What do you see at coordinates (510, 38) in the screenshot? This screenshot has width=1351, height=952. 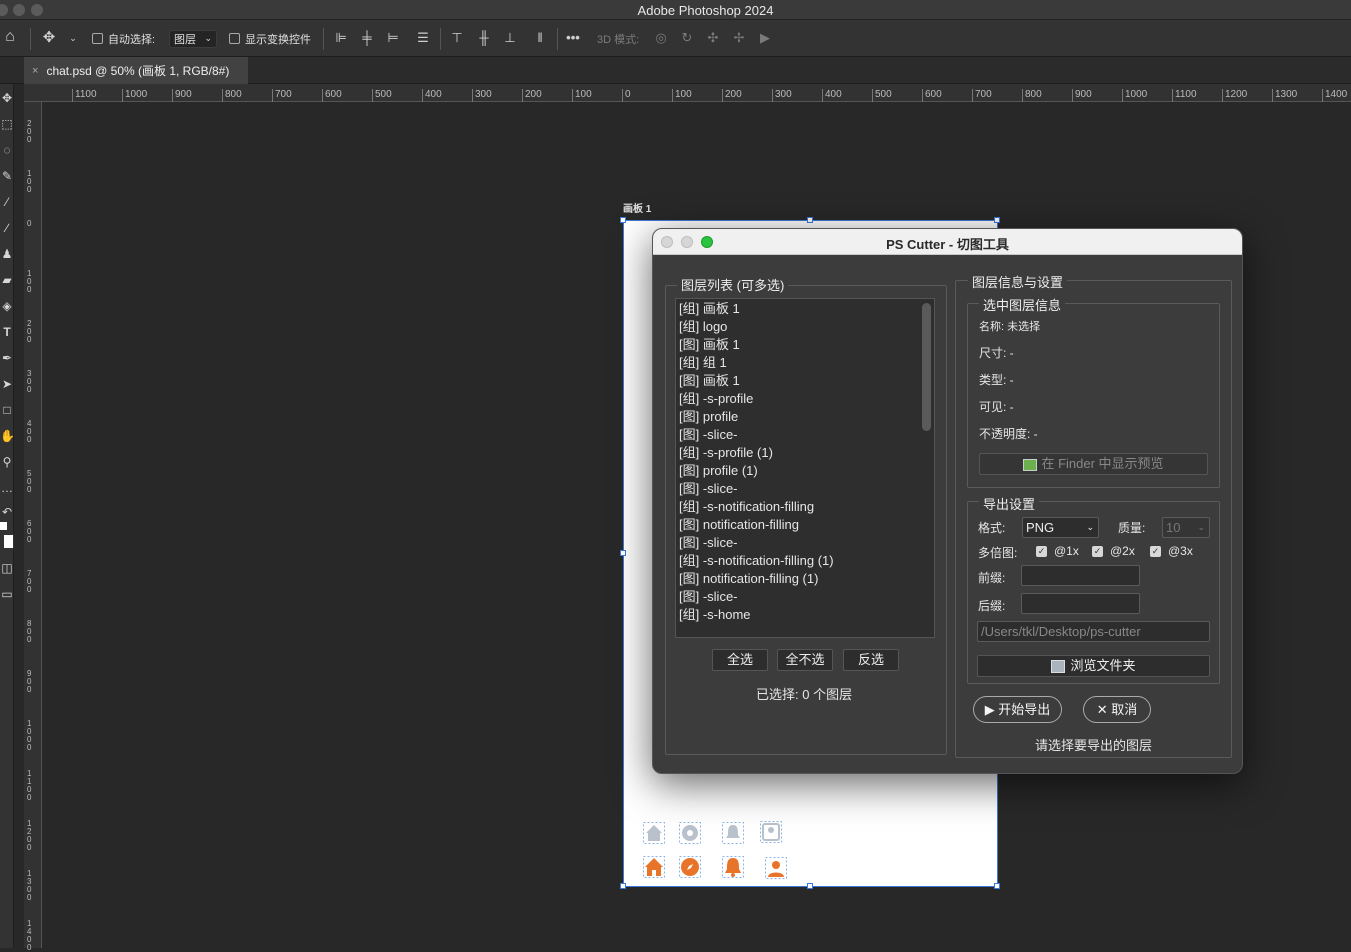 I see `align-bottom-icon: ⊥` at bounding box center [510, 38].